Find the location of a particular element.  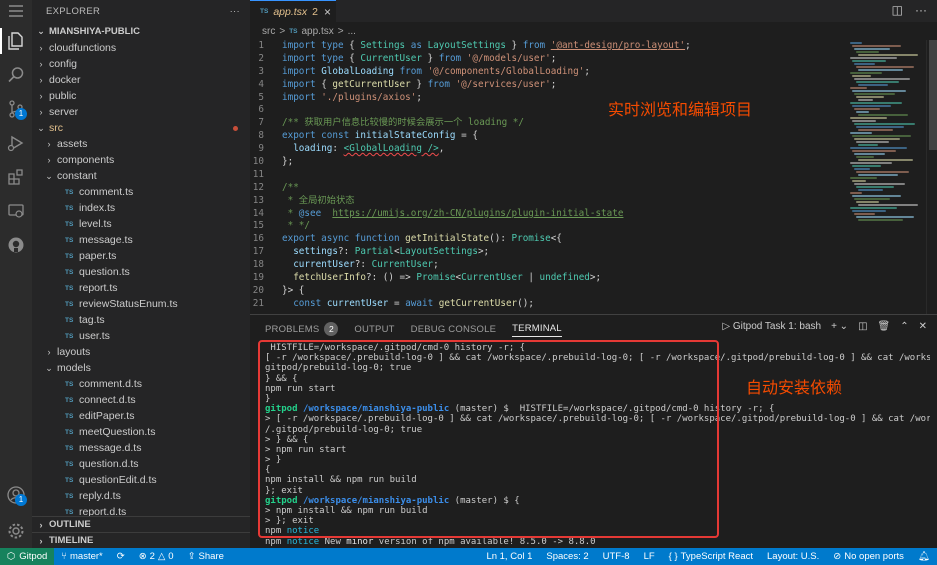

notifications-bell-icon: 🔔︎ is located at coordinates (924, 556).